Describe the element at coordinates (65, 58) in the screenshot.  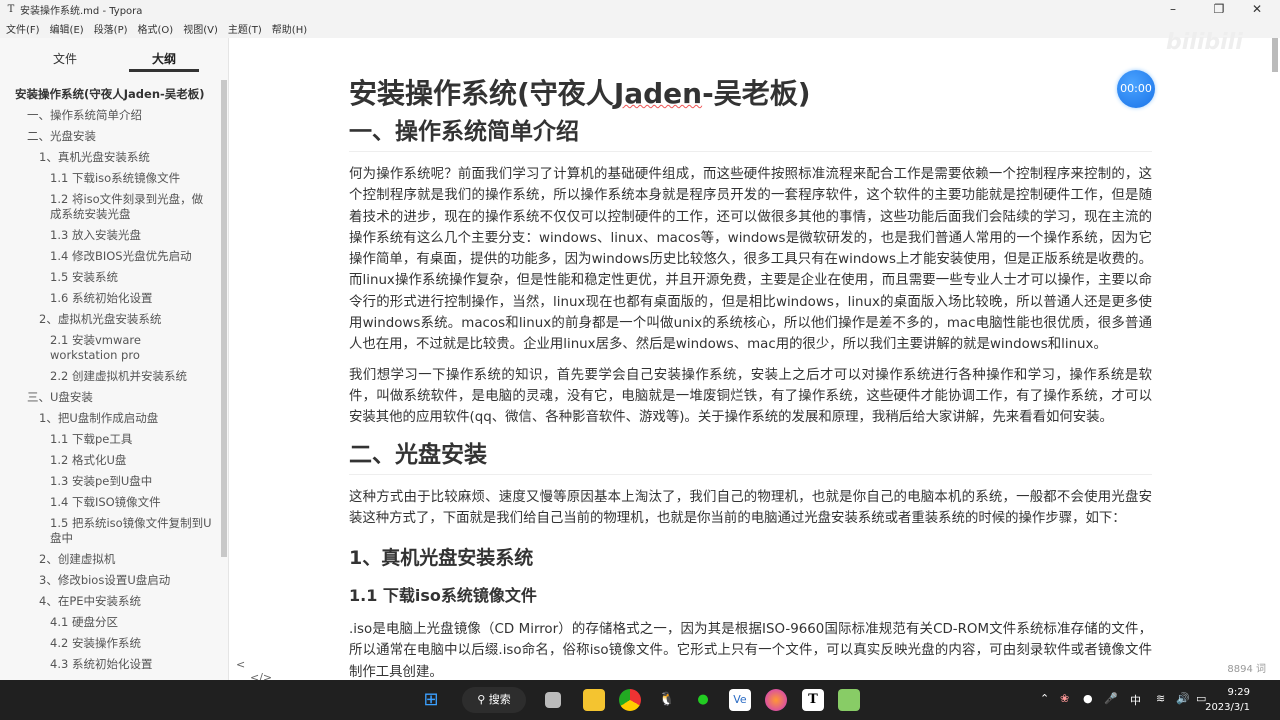
I see `tab-files: 文件` at that location.